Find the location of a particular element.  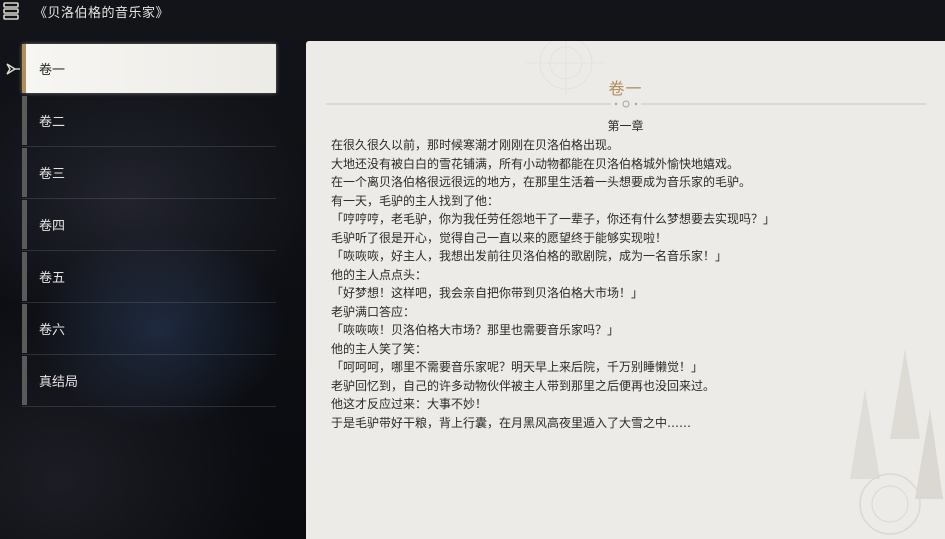

text-line: 「咴咴咴，好主人，我想出发前往贝洛伯格的歌剧院，成为一名音乐家！」 is located at coordinates (529, 256).